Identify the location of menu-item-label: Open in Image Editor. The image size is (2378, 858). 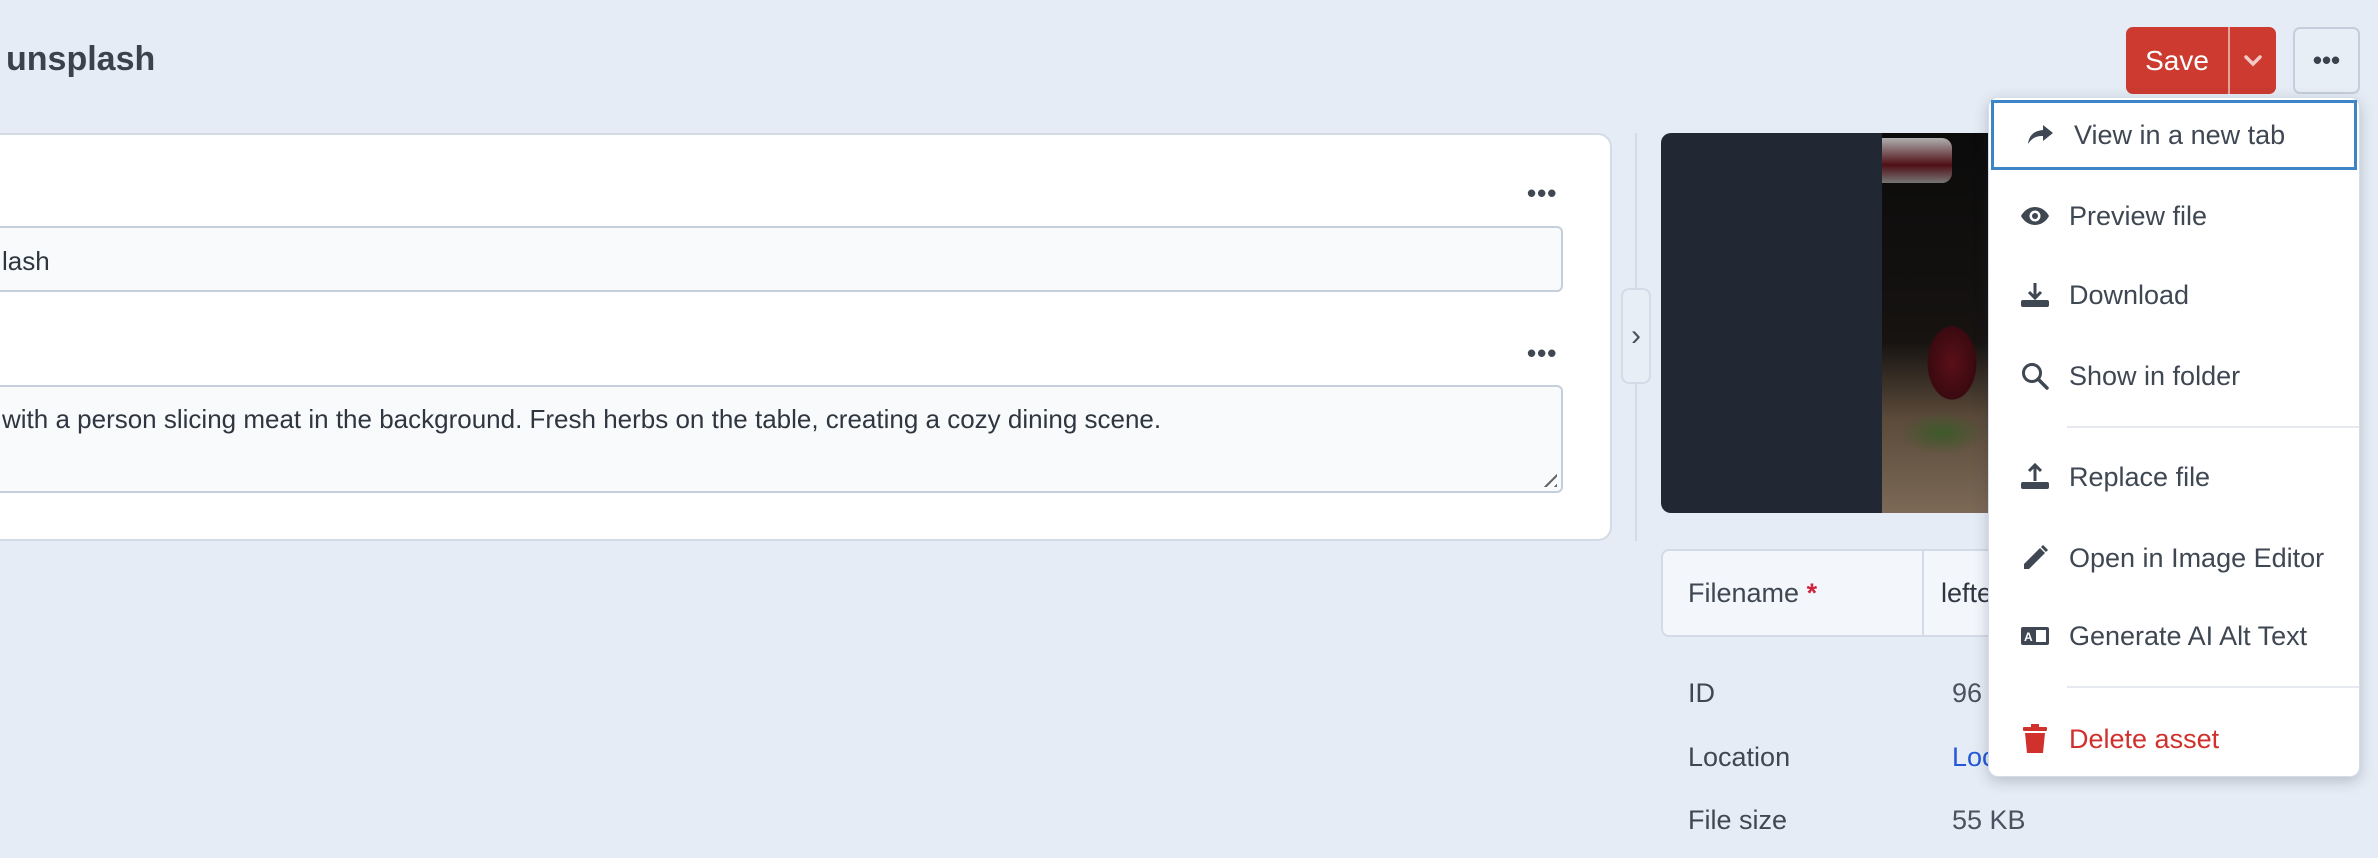
(2197, 557).